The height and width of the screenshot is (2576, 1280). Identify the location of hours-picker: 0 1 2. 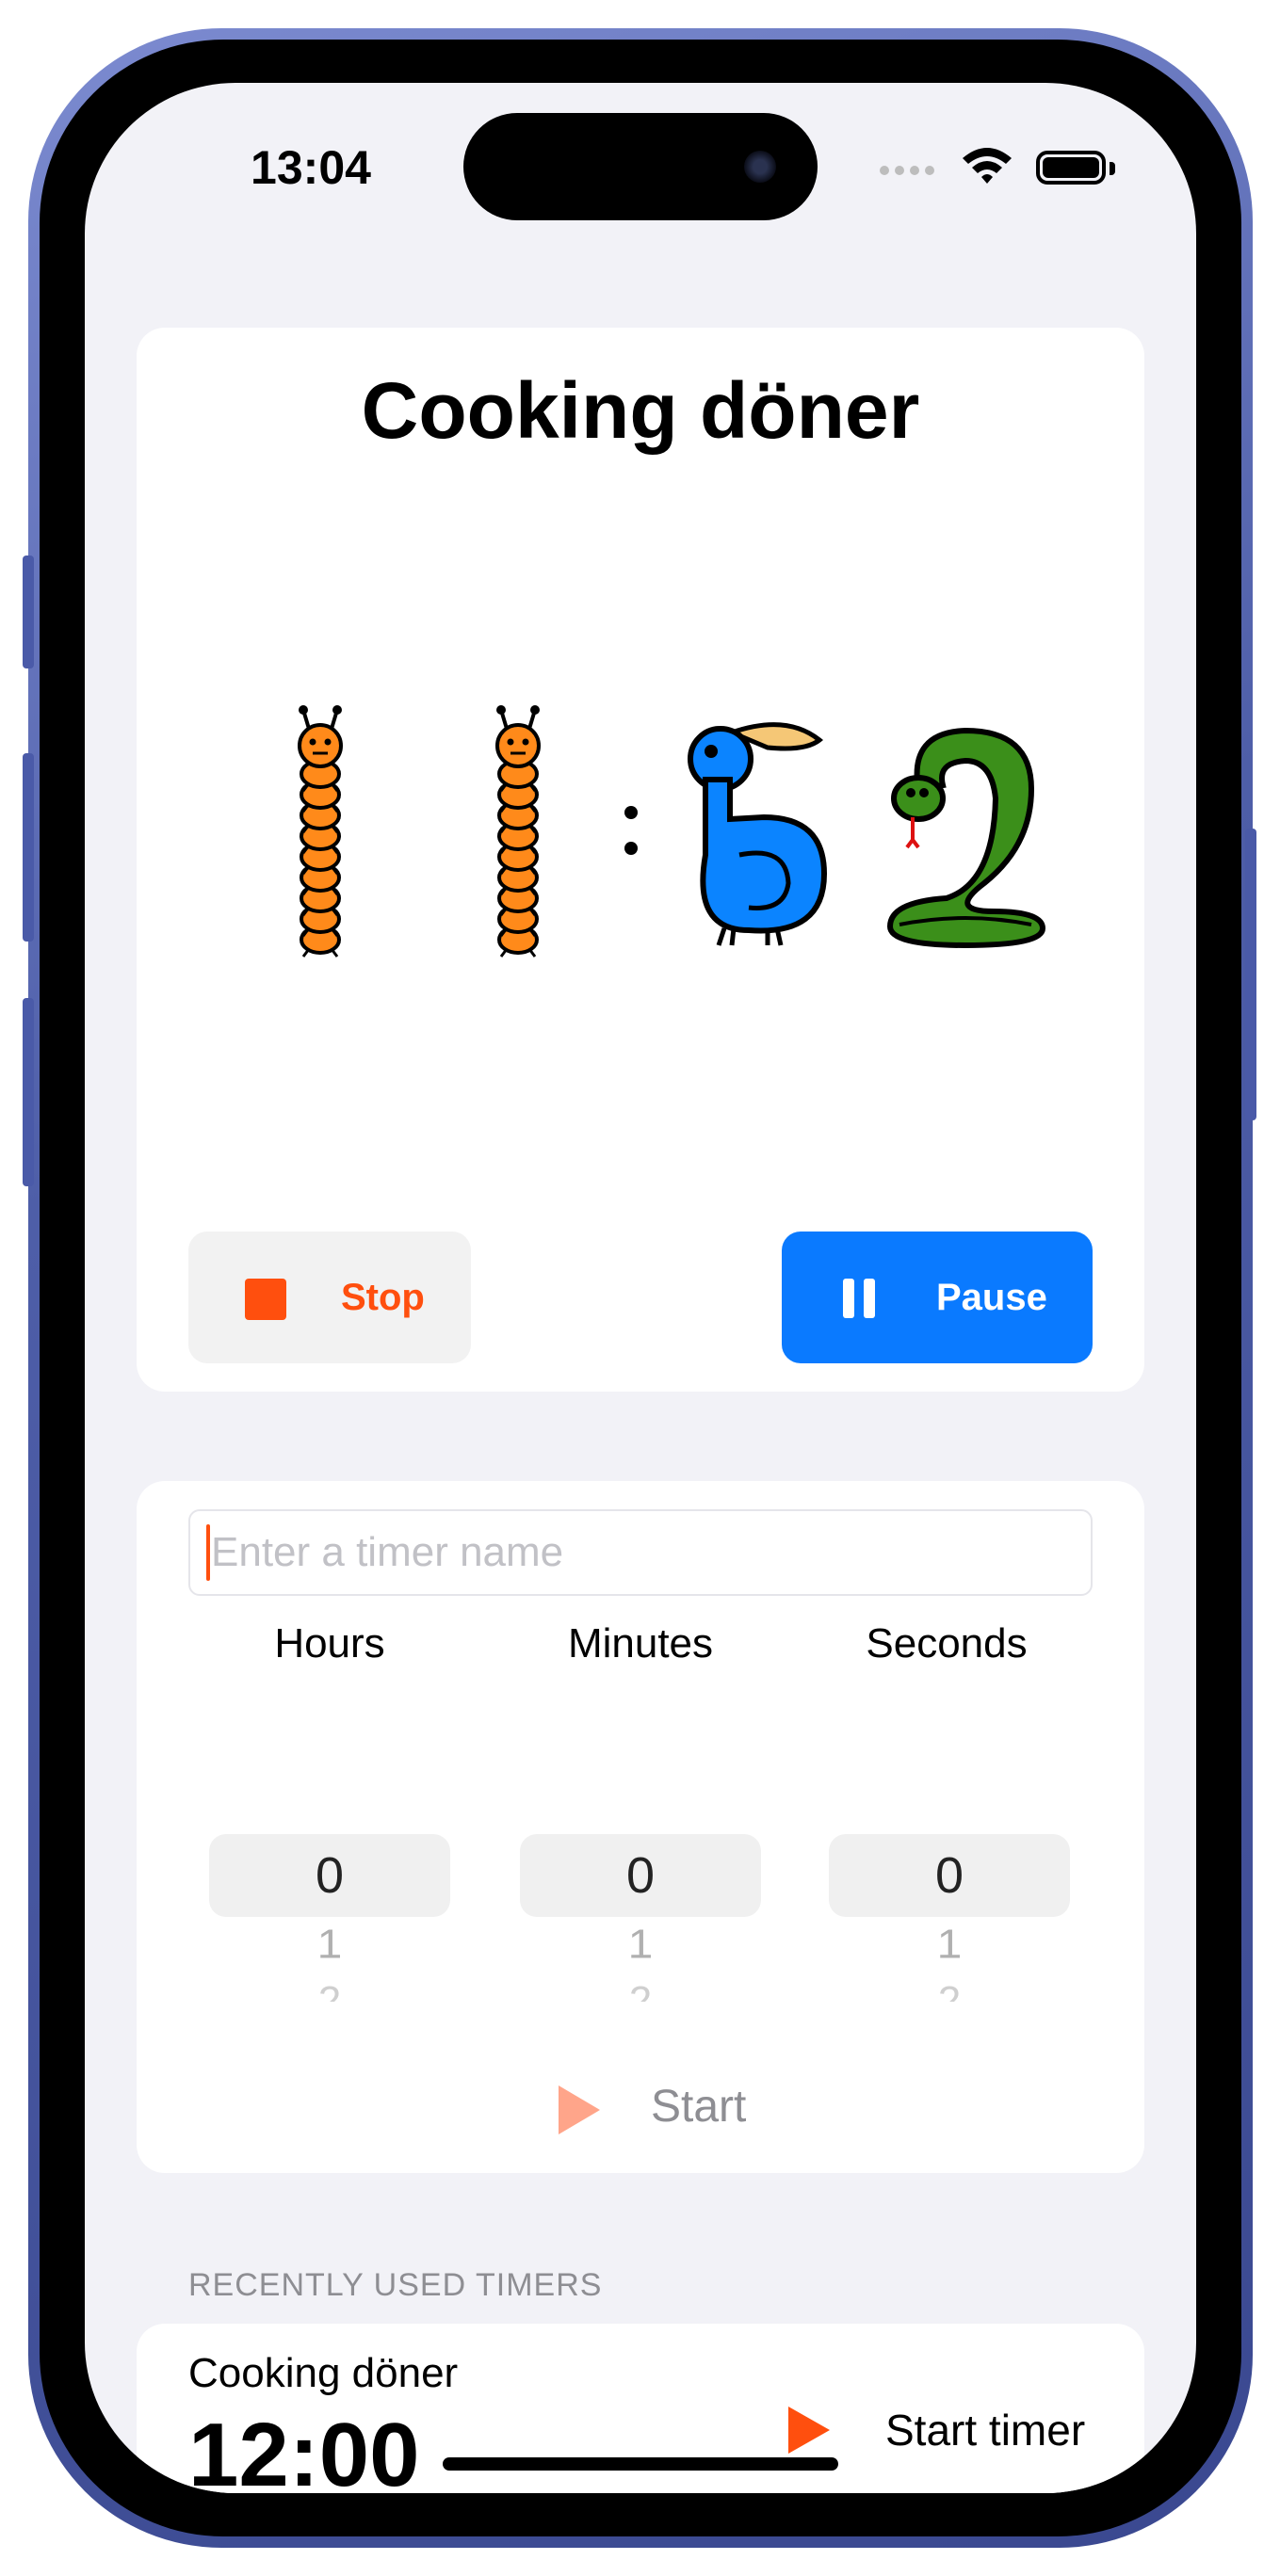
(329, 1928).